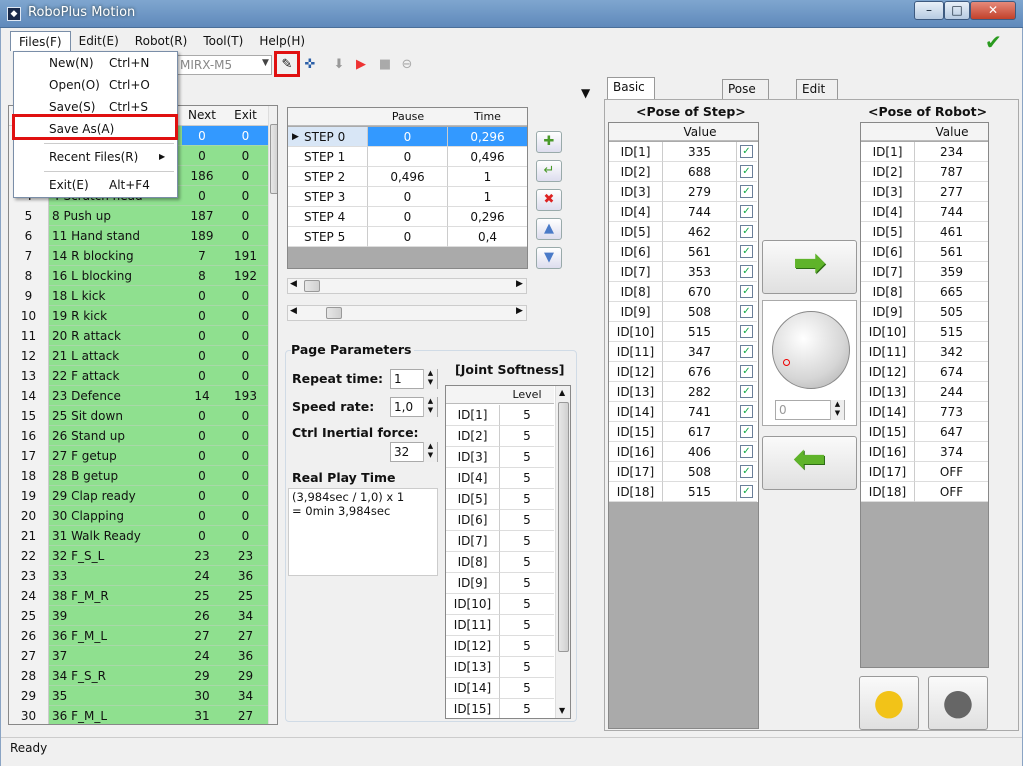  Describe the element at coordinates (408, 177) in the screenshot. I see `step-pause: 0,496` at that location.